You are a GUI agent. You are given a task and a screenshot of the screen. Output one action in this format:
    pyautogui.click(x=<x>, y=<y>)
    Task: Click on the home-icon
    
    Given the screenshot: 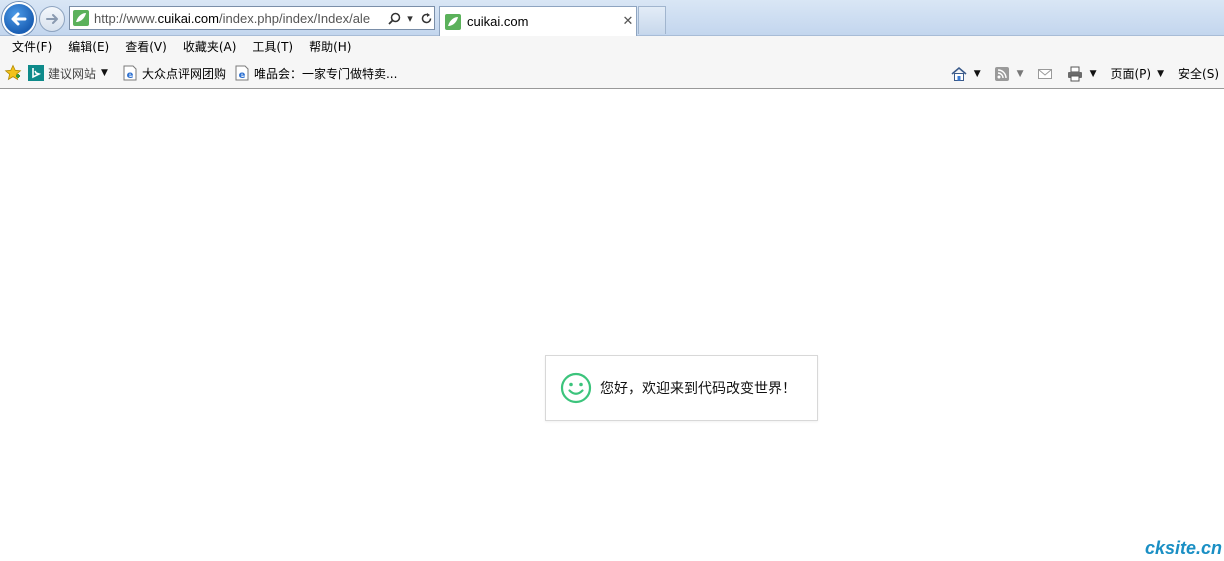 What is the action you would take?
    pyautogui.click(x=959, y=73)
    